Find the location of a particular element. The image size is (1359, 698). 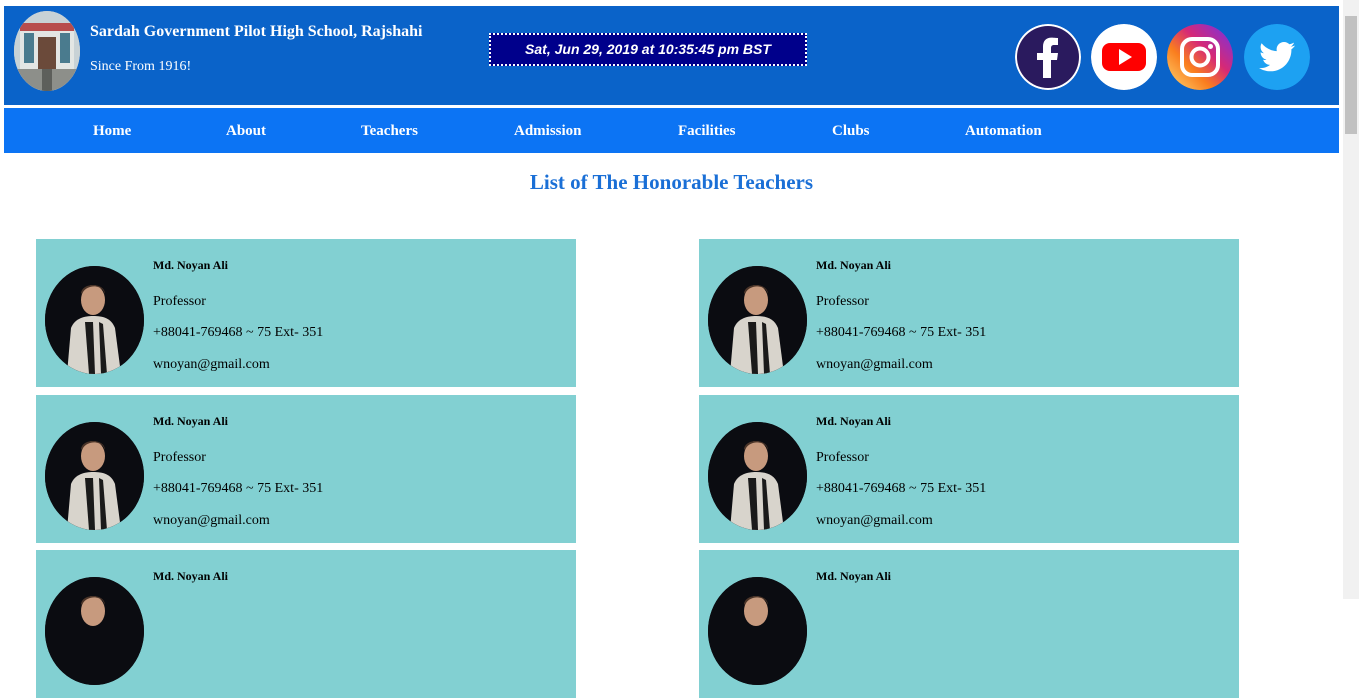

vertical-scrollbar is located at coordinates (1351, 299).